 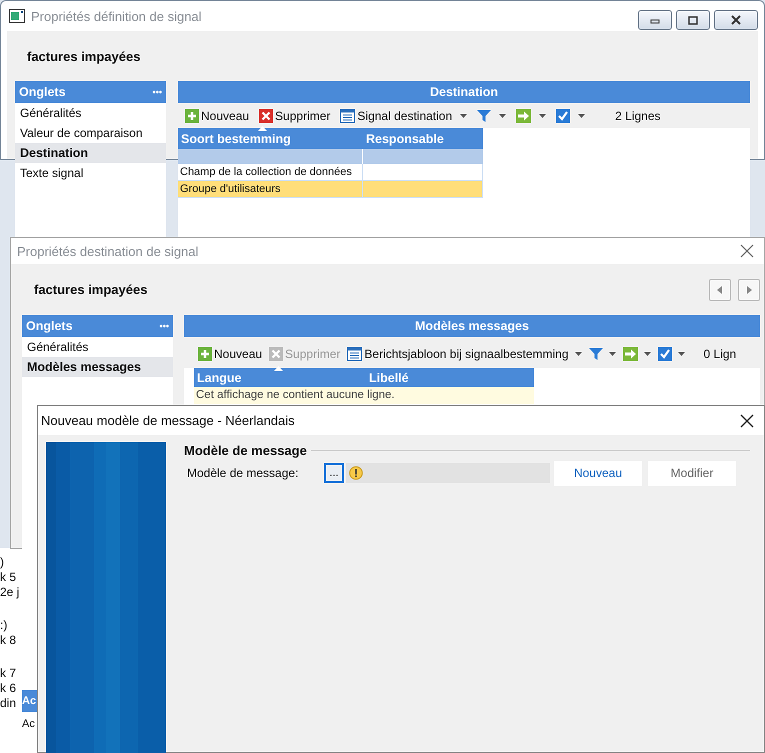 I want to click on close-button, so click(x=736, y=20).